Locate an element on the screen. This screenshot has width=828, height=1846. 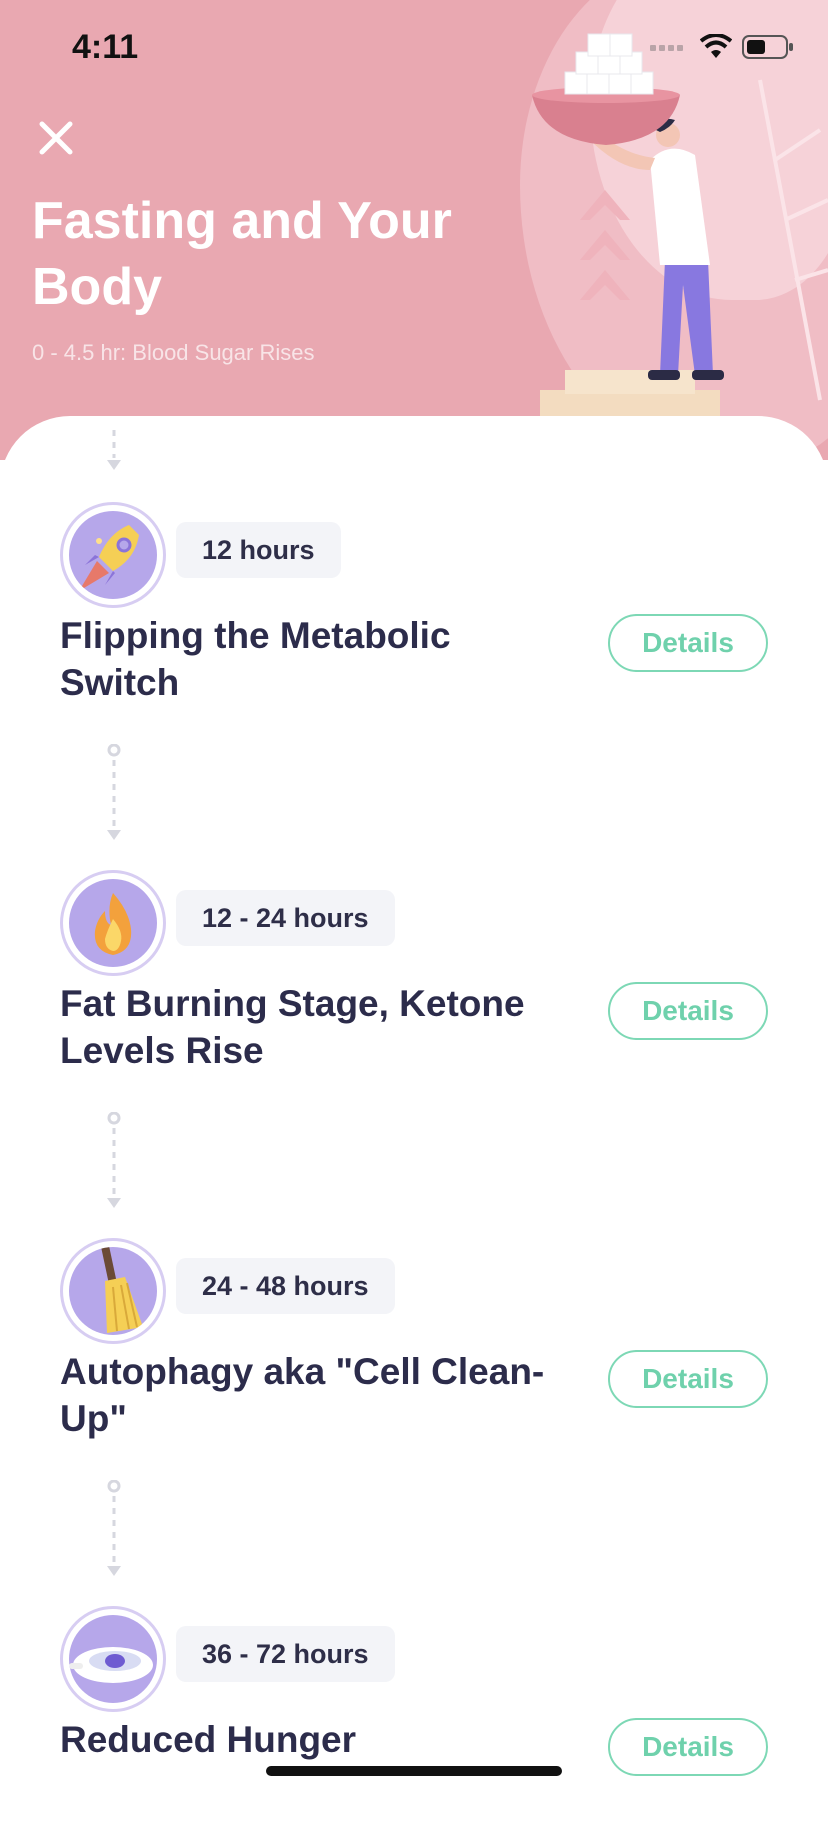
status-time: 4:11 is located at coordinates (105, 47).